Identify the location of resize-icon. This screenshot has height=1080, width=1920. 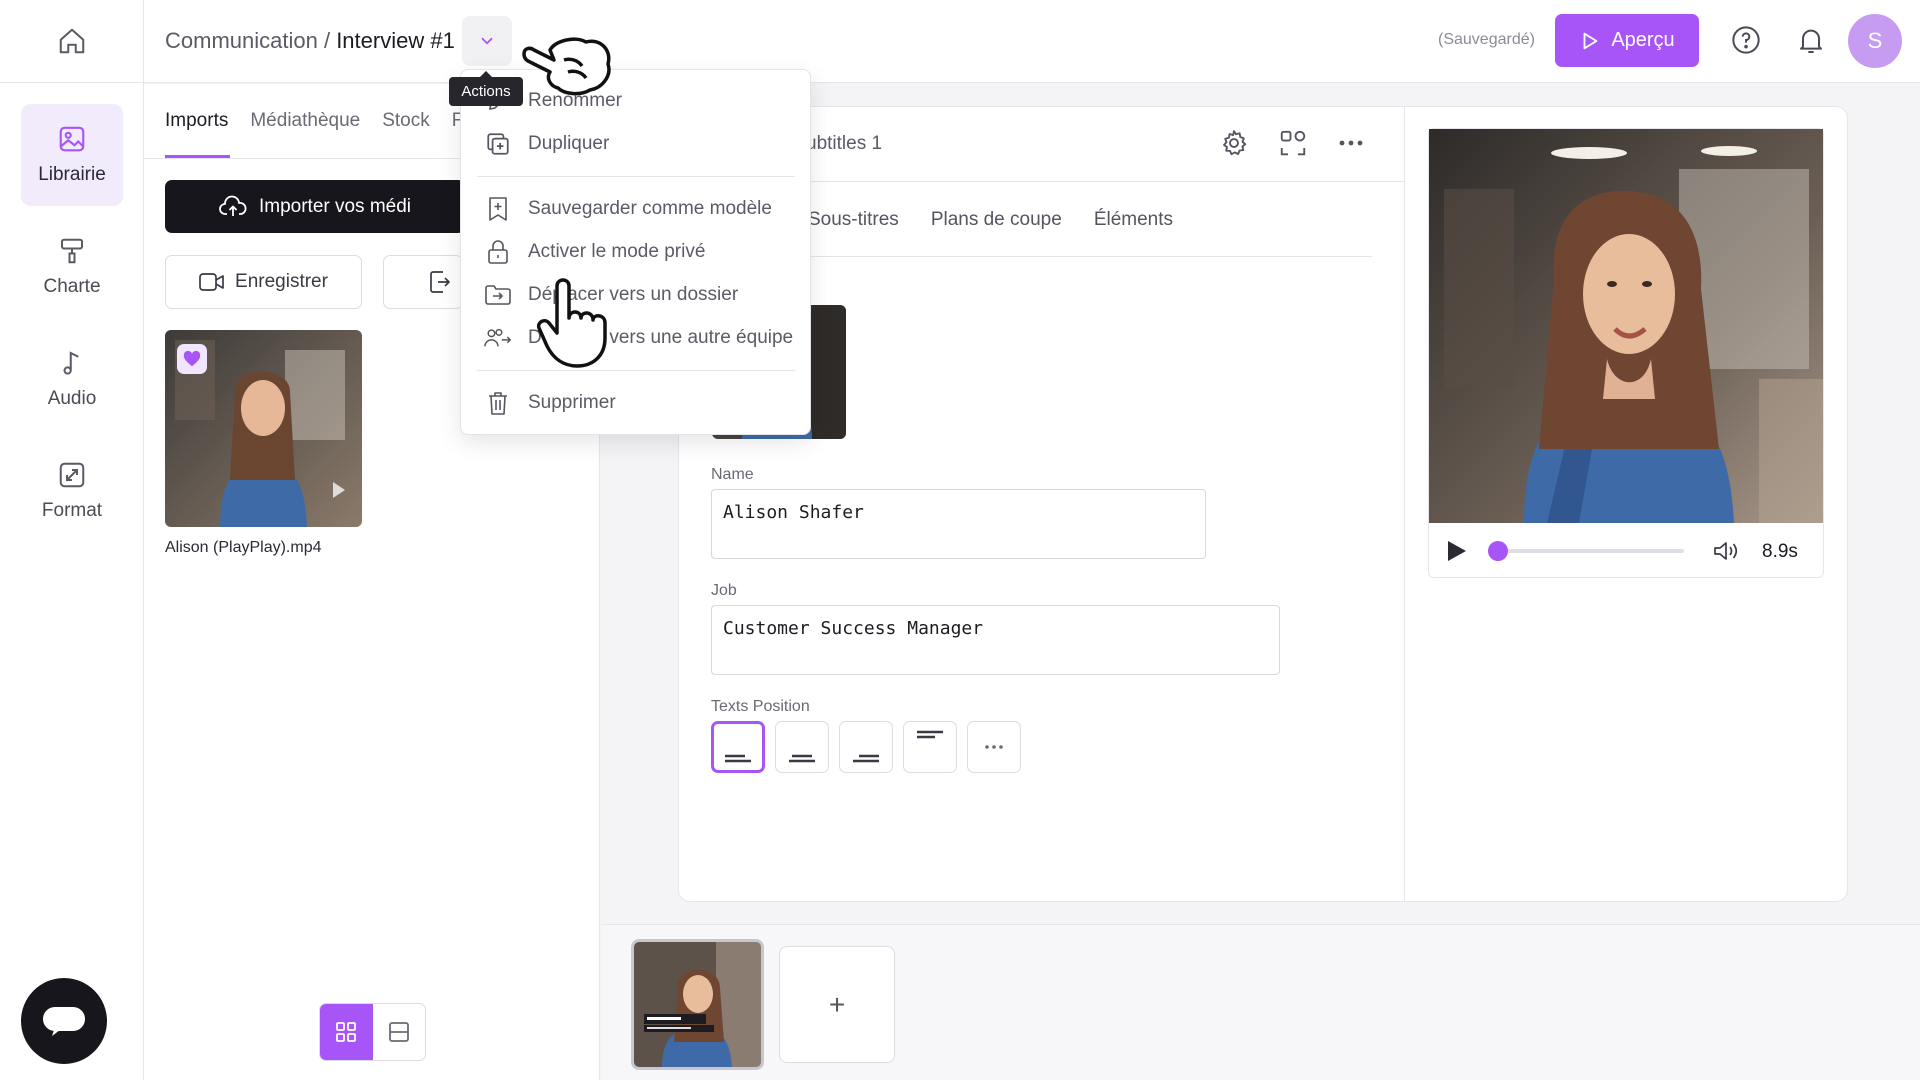
(72, 475).